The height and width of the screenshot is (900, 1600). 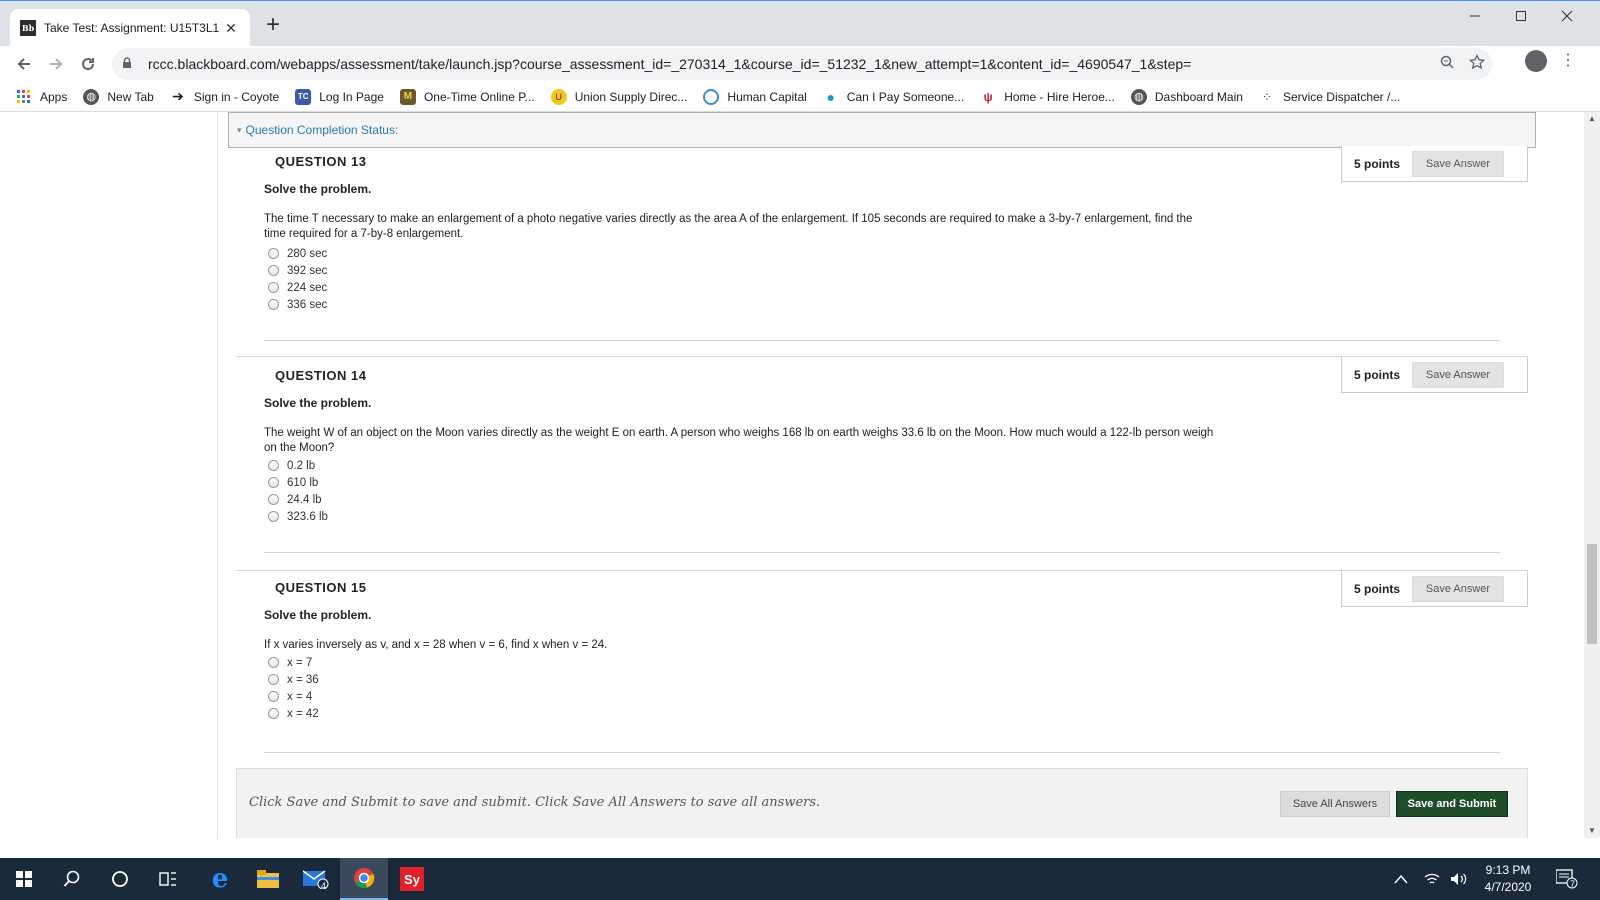 I want to click on pin-icon: ●, so click(x=831, y=96).